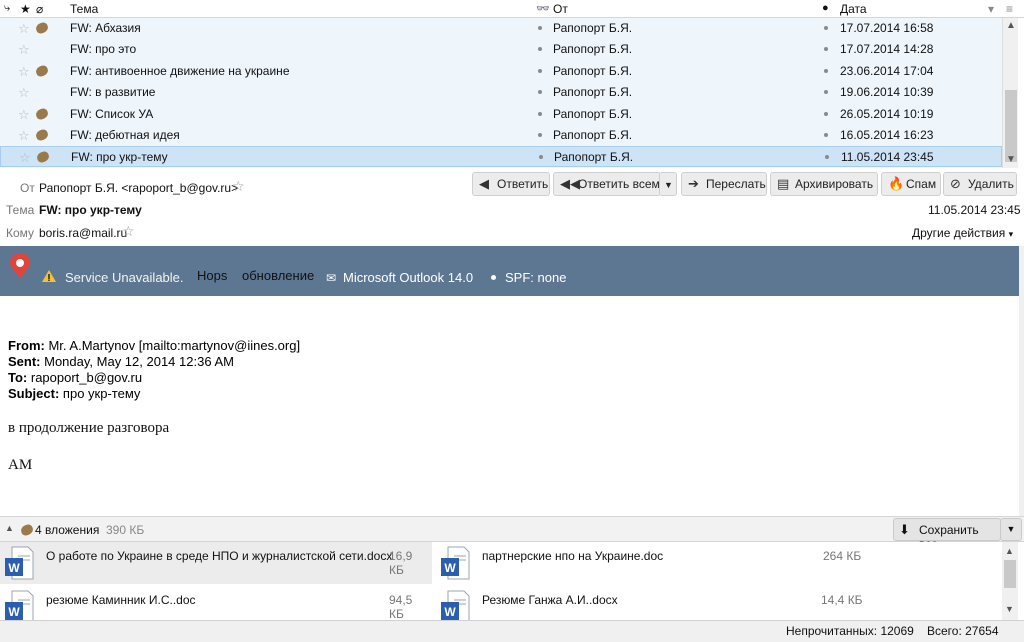 The image size is (1024, 642). What do you see at coordinates (20, 210) in the screenshot?
I see `subject-label: Тема` at bounding box center [20, 210].